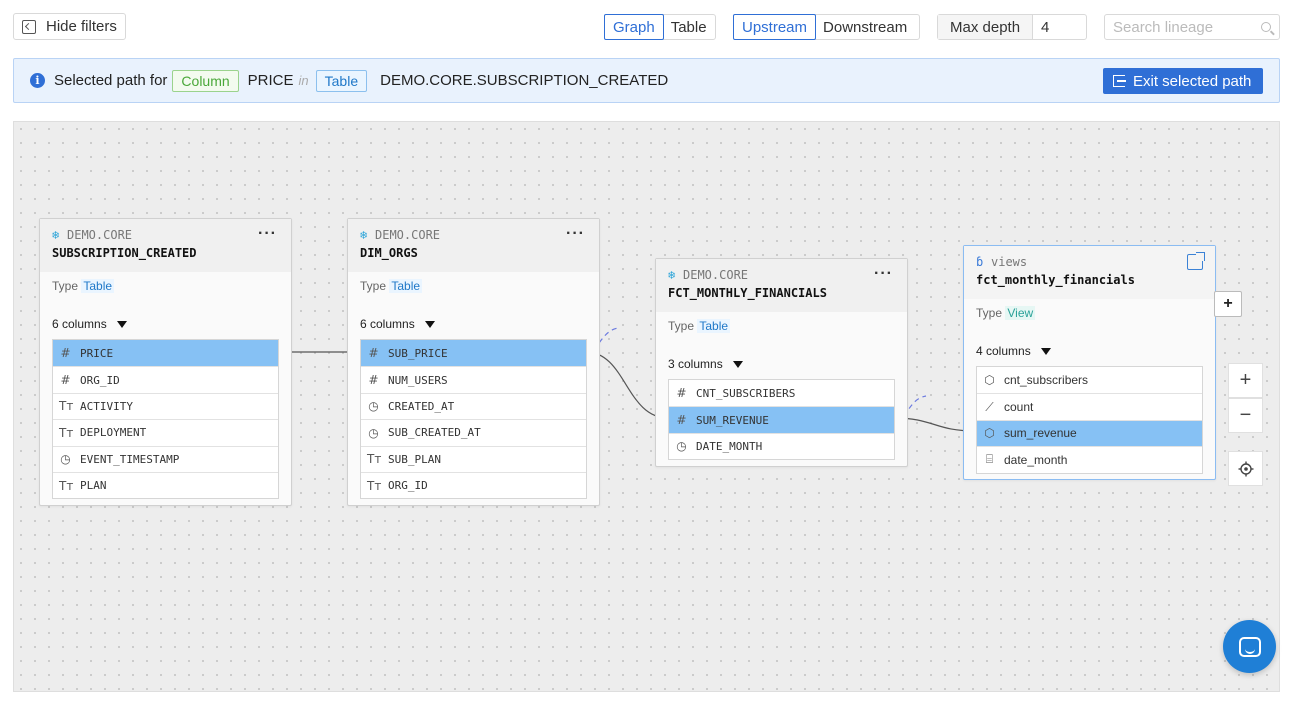 The height and width of the screenshot is (704, 1293). I want to click on column-row: # ORG_ID, so click(165, 379).